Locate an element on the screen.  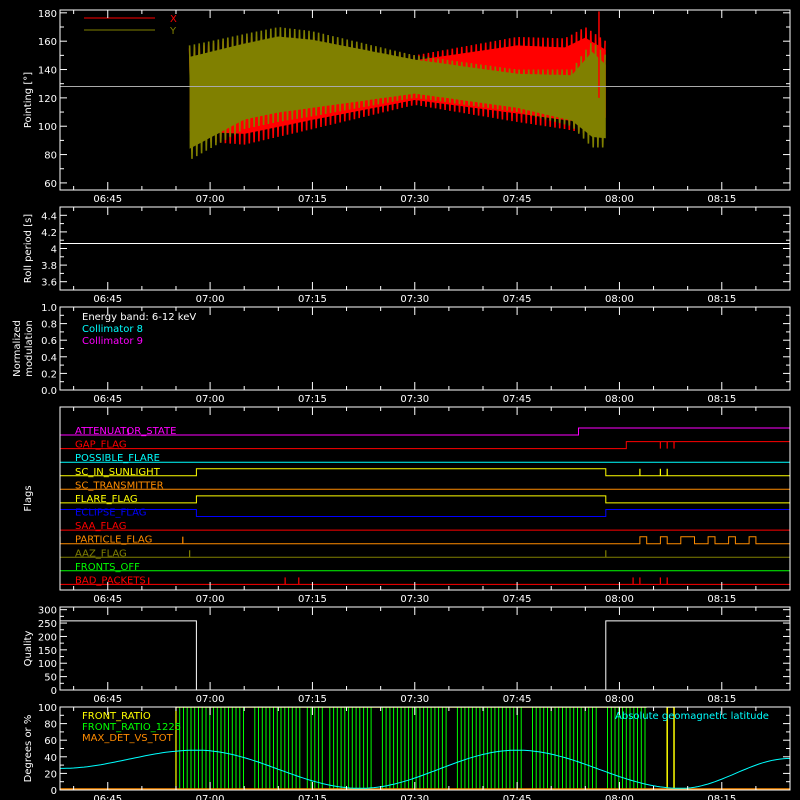
quality-frame is located at coordinates (425, 648).